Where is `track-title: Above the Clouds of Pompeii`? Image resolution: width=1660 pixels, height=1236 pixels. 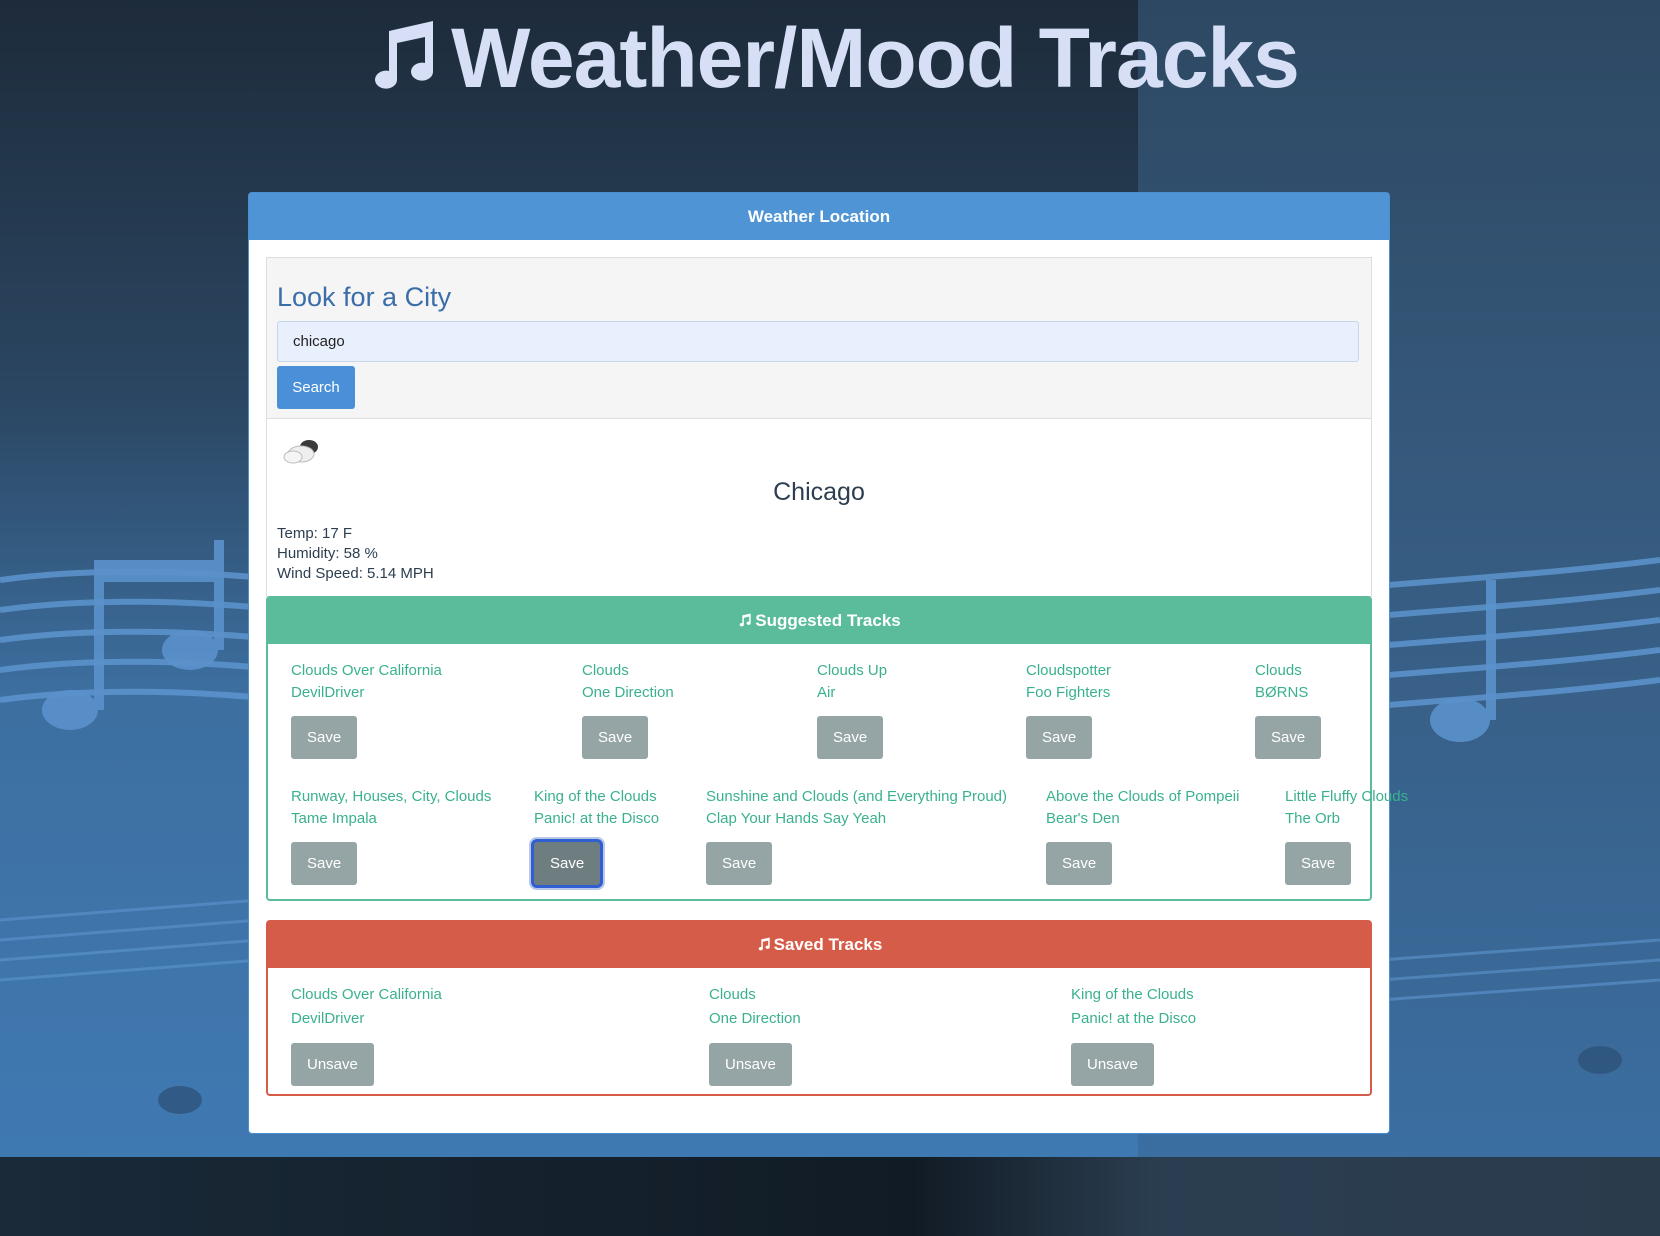 track-title: Above the Clouds of Pompeii is located at coordinates (1143, 796).